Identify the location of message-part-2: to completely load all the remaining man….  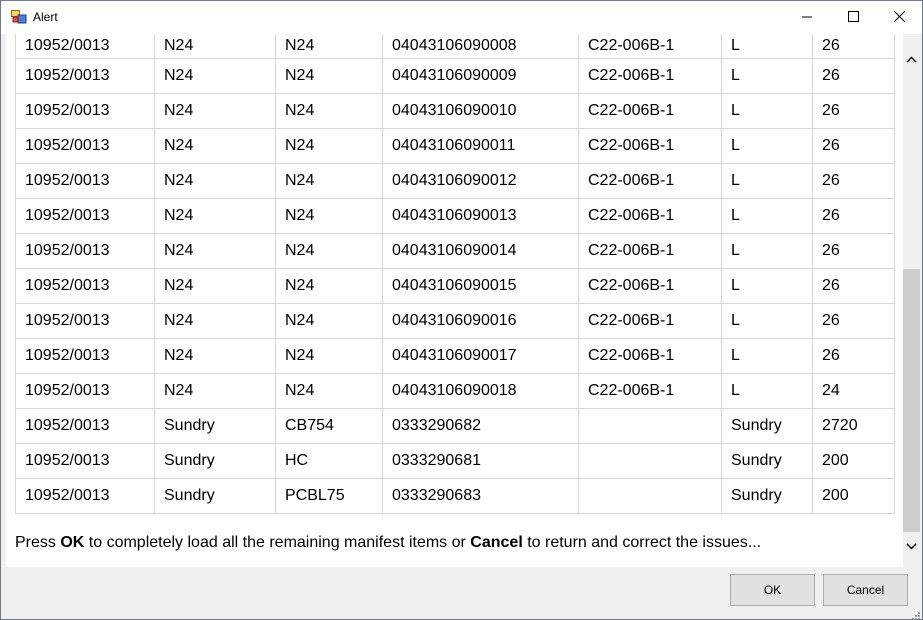
(277, 542).